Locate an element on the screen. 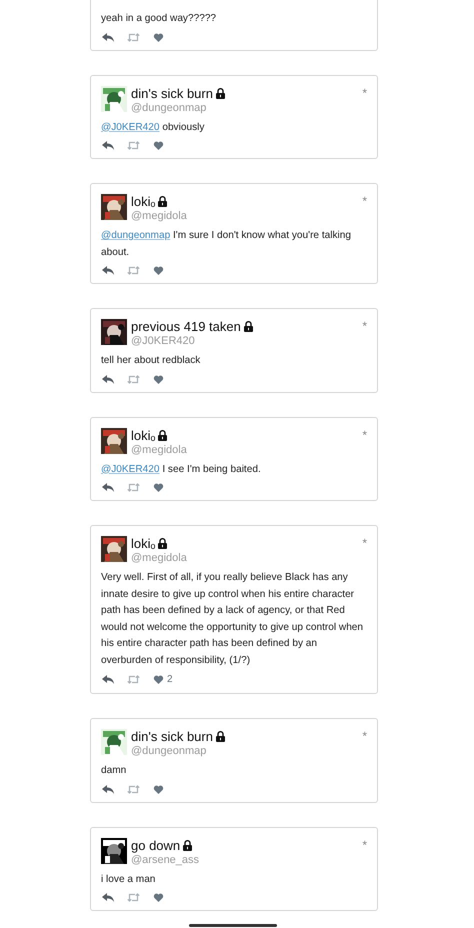 The width and height of the screenshot is (474, 928). user-handle: @J0KER420 is located at coordinates (163, 341).